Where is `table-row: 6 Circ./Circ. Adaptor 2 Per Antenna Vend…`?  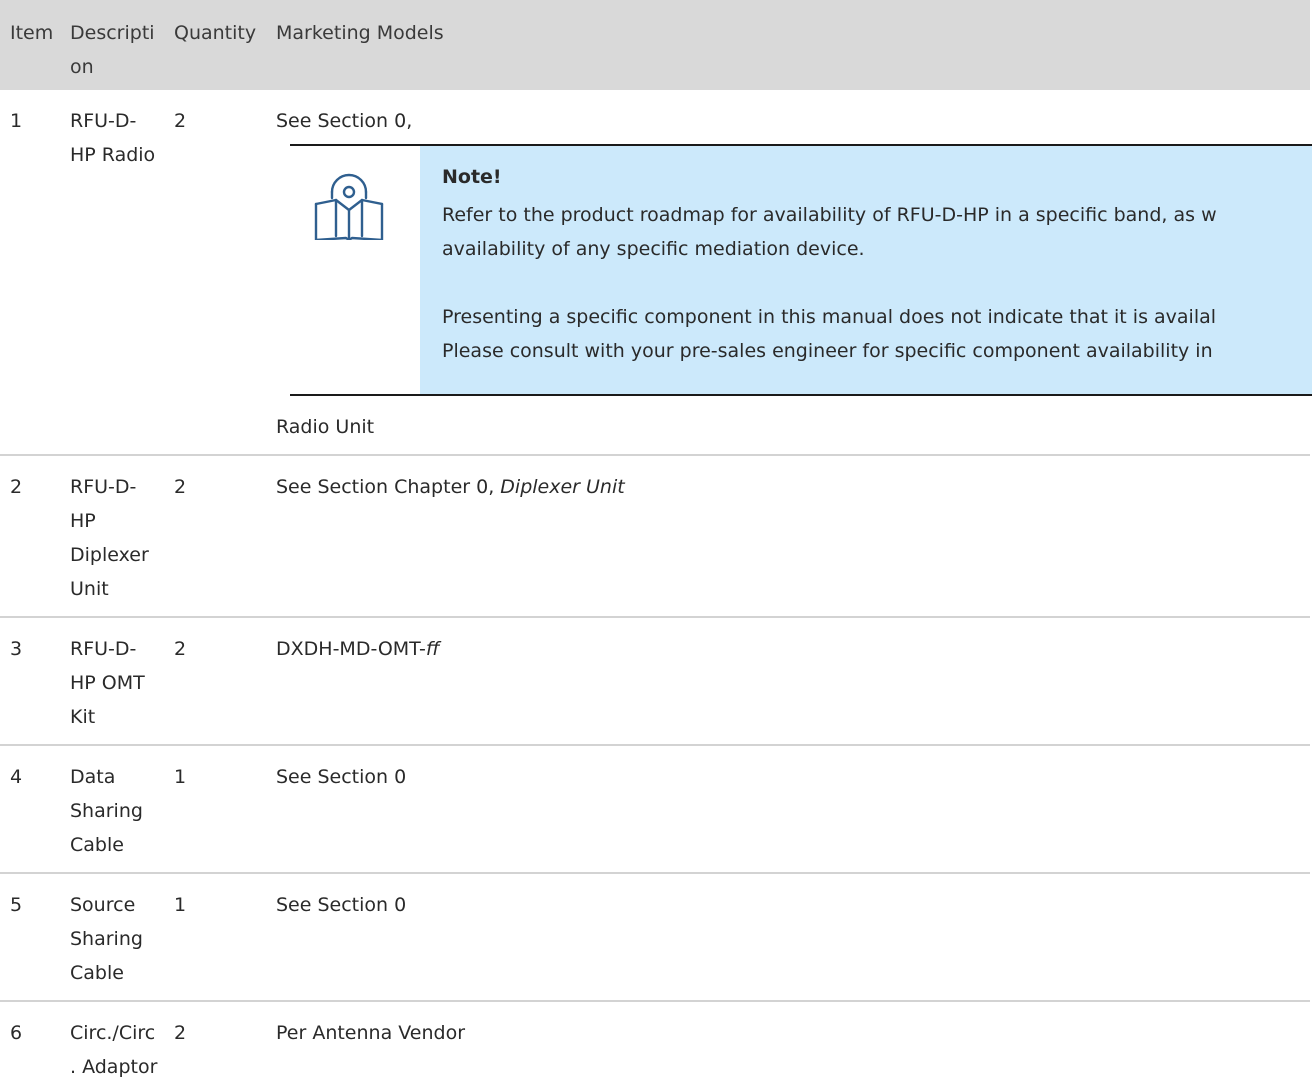
table-row: 6 Circ./Circ. Adaptor 2 Per Antenna Vend… is located at coordinates (655, 1042).